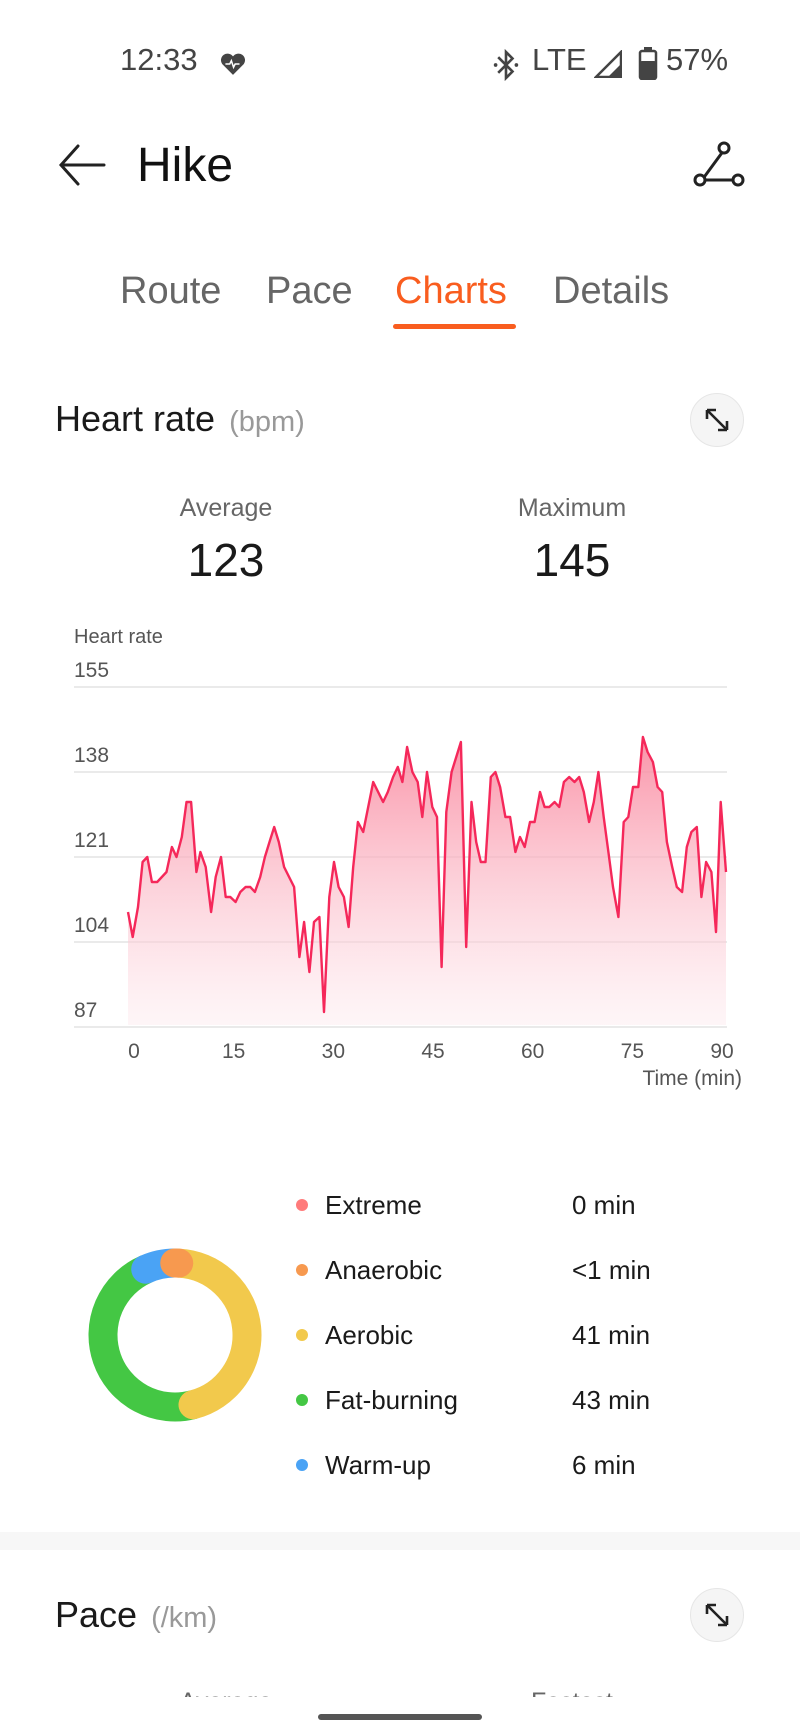 The height and width of the screenshot is (1733, 800). I want to click on x-tick-label: 60, so click(532, 1051).